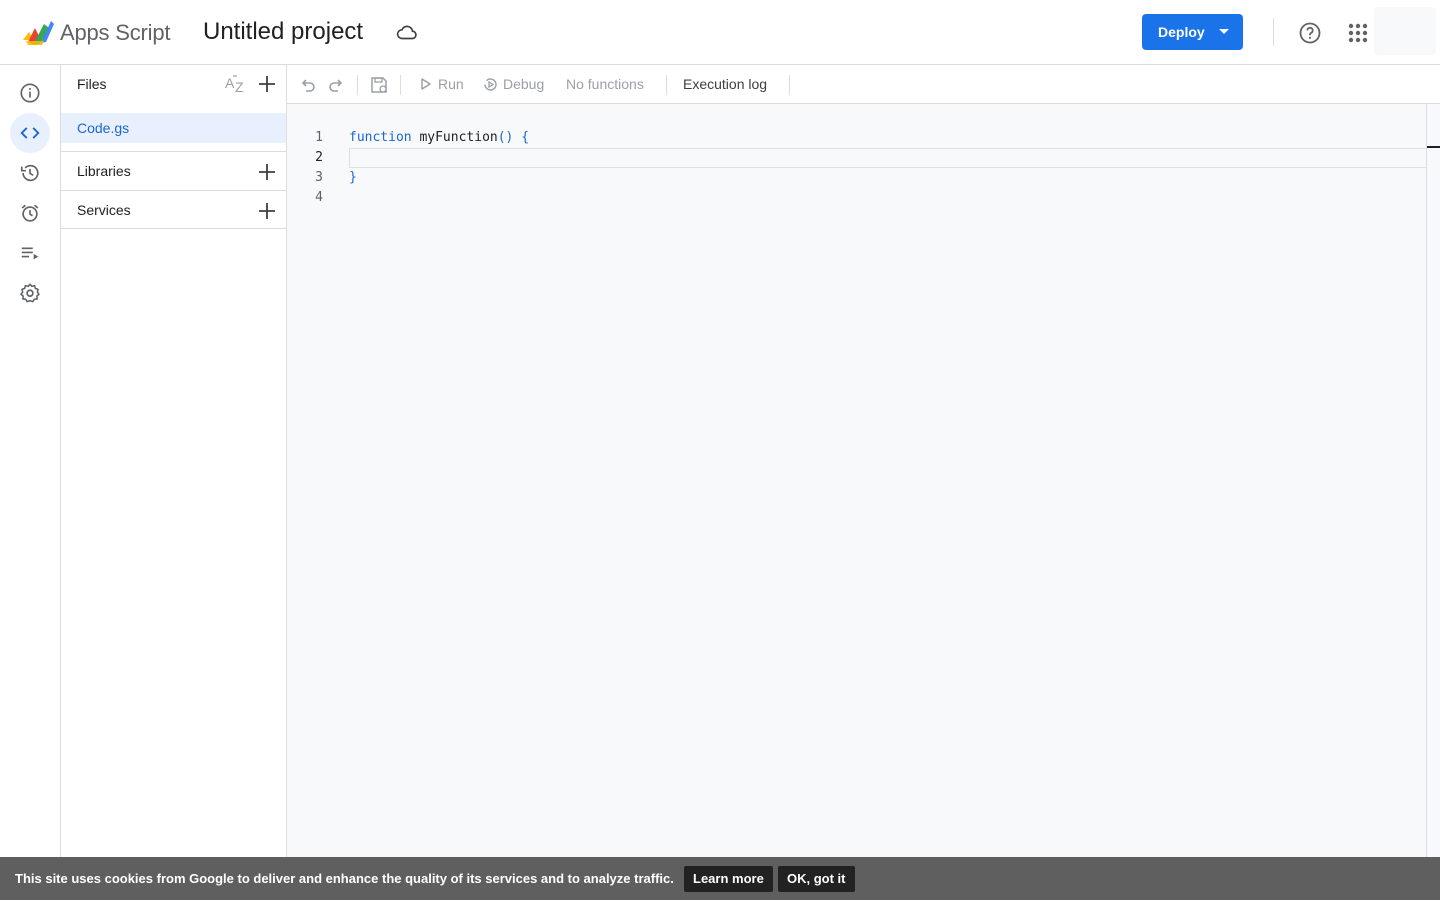 The height and width of the screenshot is (900, 1440). What do you see at coordinates (863, 84) in the screenshot?
I see `editor-toolbar: Run Debug No functions Execution log` at bounding box center [863, 84].